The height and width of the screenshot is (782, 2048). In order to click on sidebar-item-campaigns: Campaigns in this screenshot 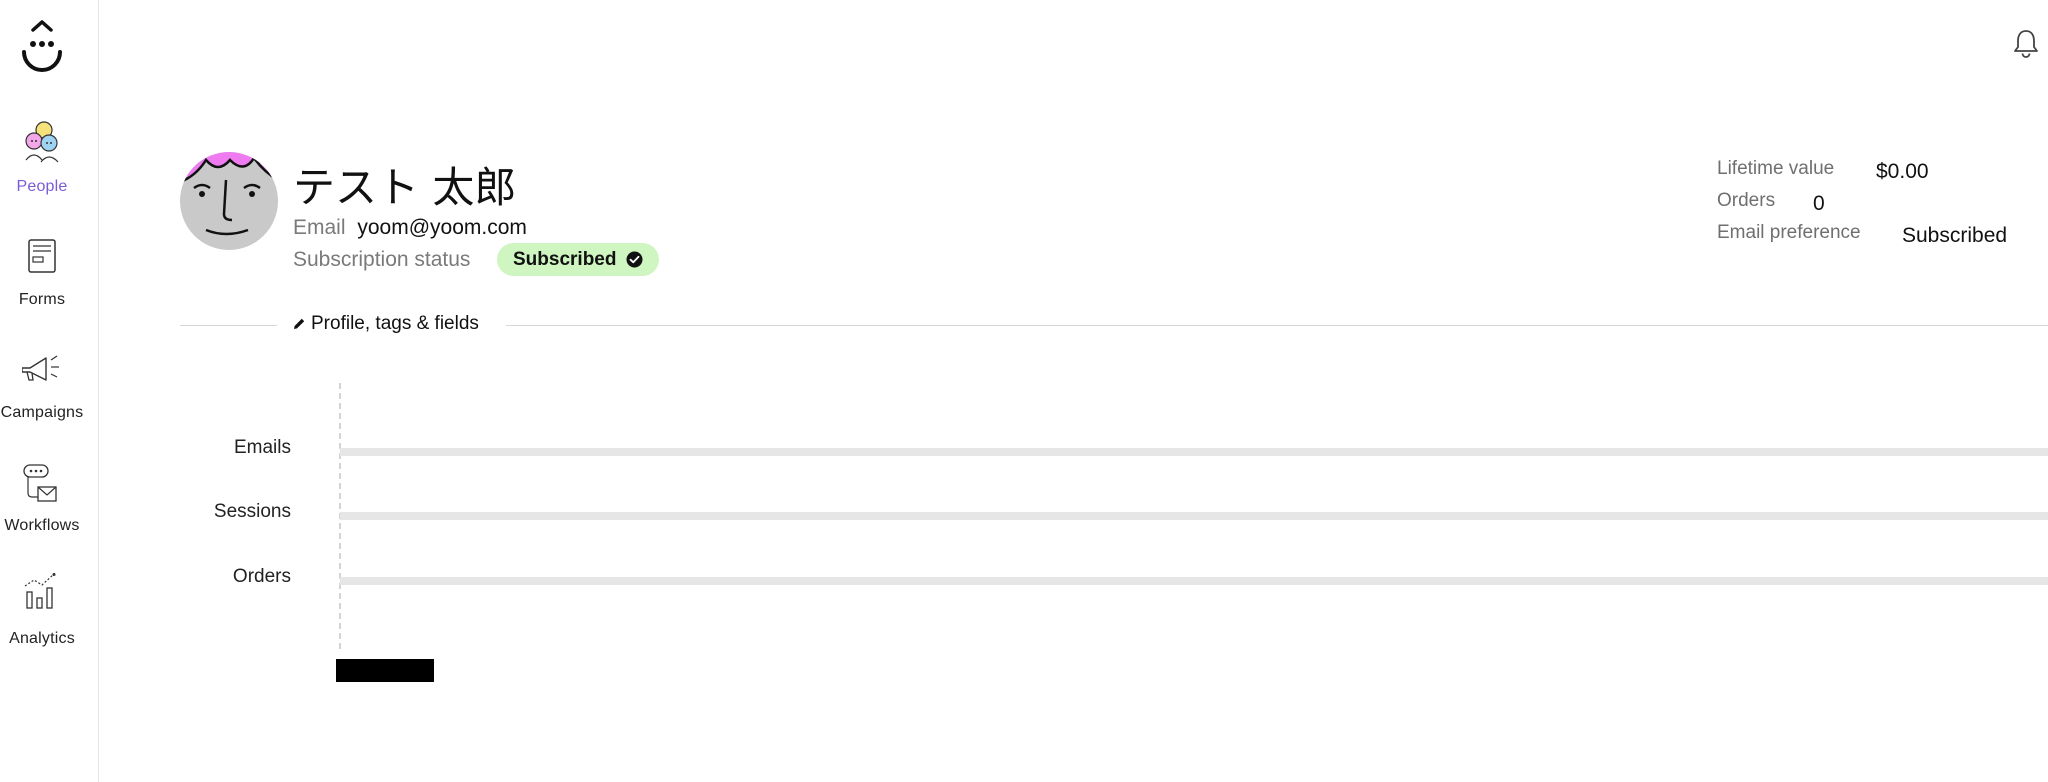, I will do `click(49, 396)`.